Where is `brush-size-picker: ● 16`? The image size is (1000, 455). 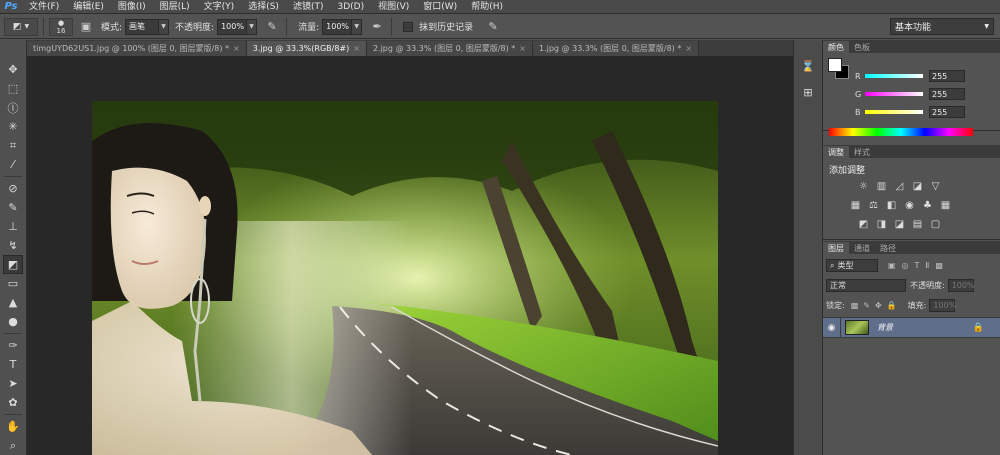
brush-size-picker: ● 16 is located at coordinates (61, 26).